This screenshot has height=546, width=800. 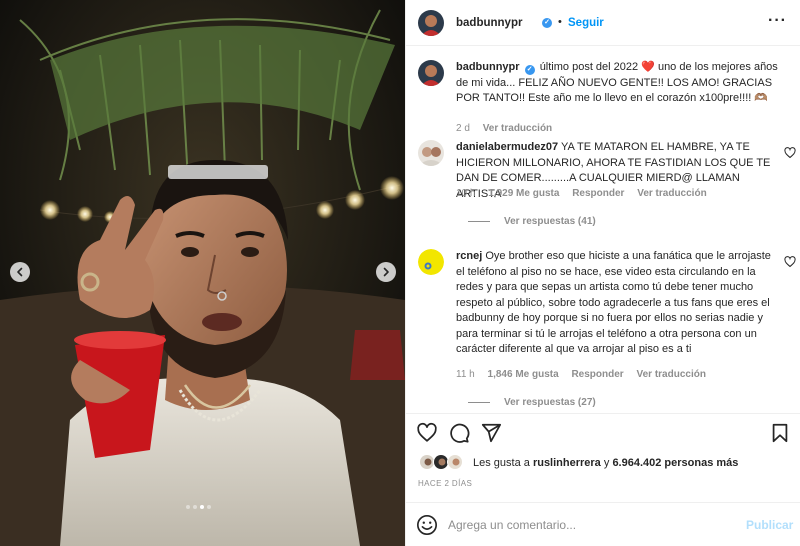 I want to click on view-replies-label: Ver respuestas (41), so click(x=550, y=221).